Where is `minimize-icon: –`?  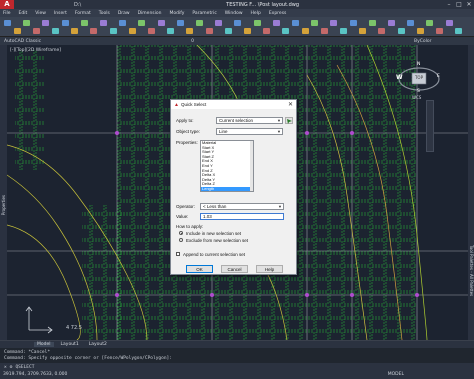
minimize-icon: – is located at coordinates (449, 4).